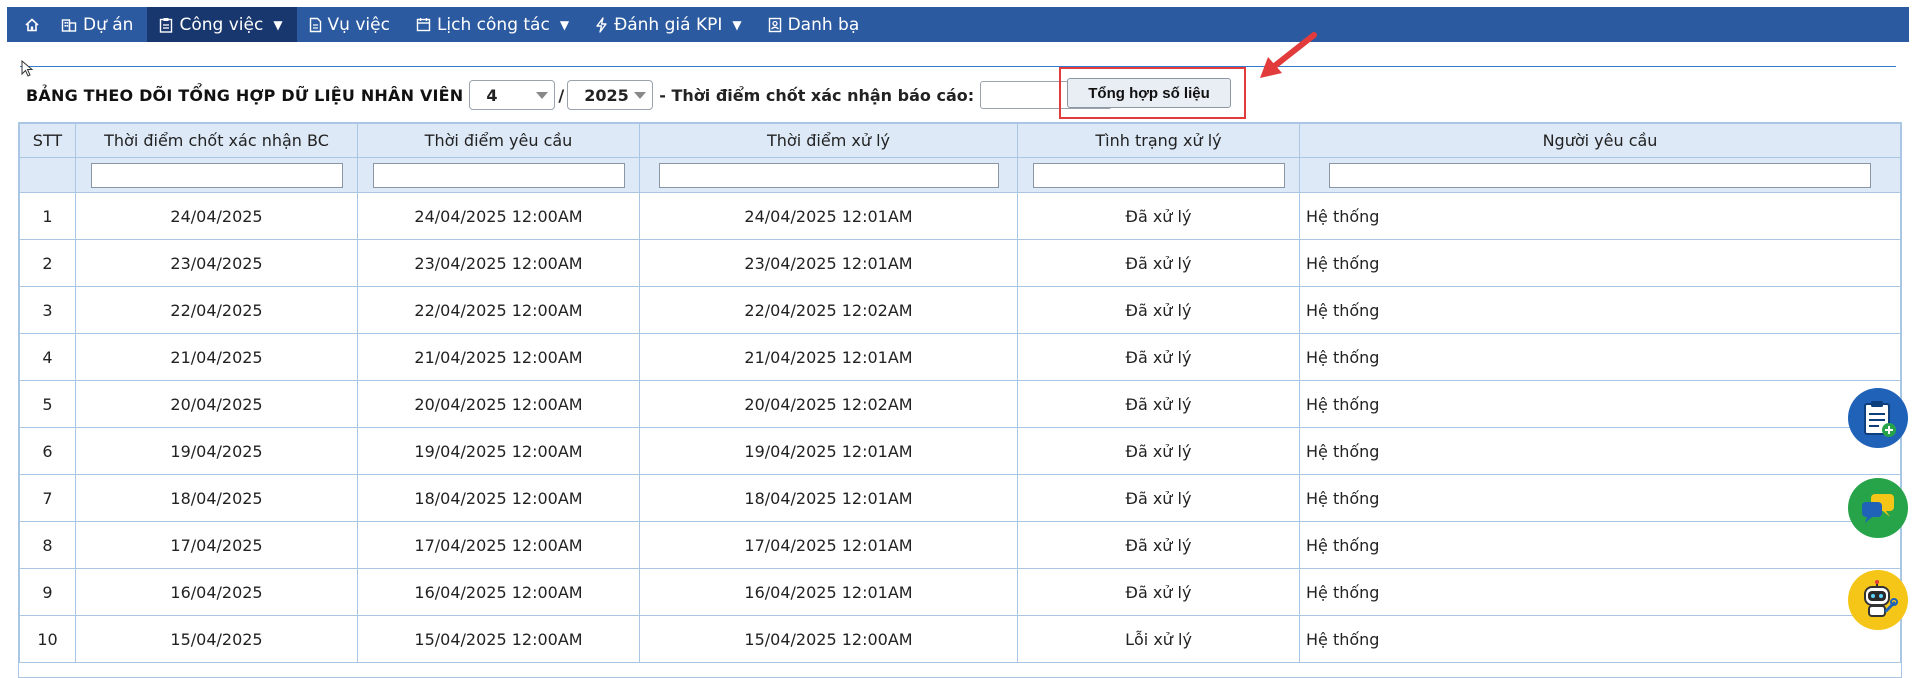 This screenshot has height=678, width=1919. Describe the element at coordinates (47, 263) in the screenshot. I see `cell-stt: 2` at that location.